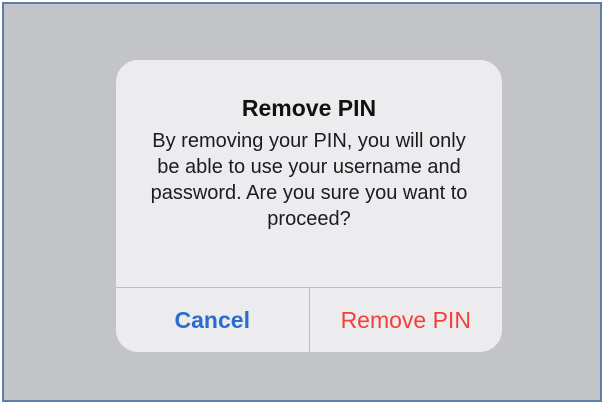 This screenshot has width=608, height=408. I want to click on cancel-button: Cancel, so click(212, 320).